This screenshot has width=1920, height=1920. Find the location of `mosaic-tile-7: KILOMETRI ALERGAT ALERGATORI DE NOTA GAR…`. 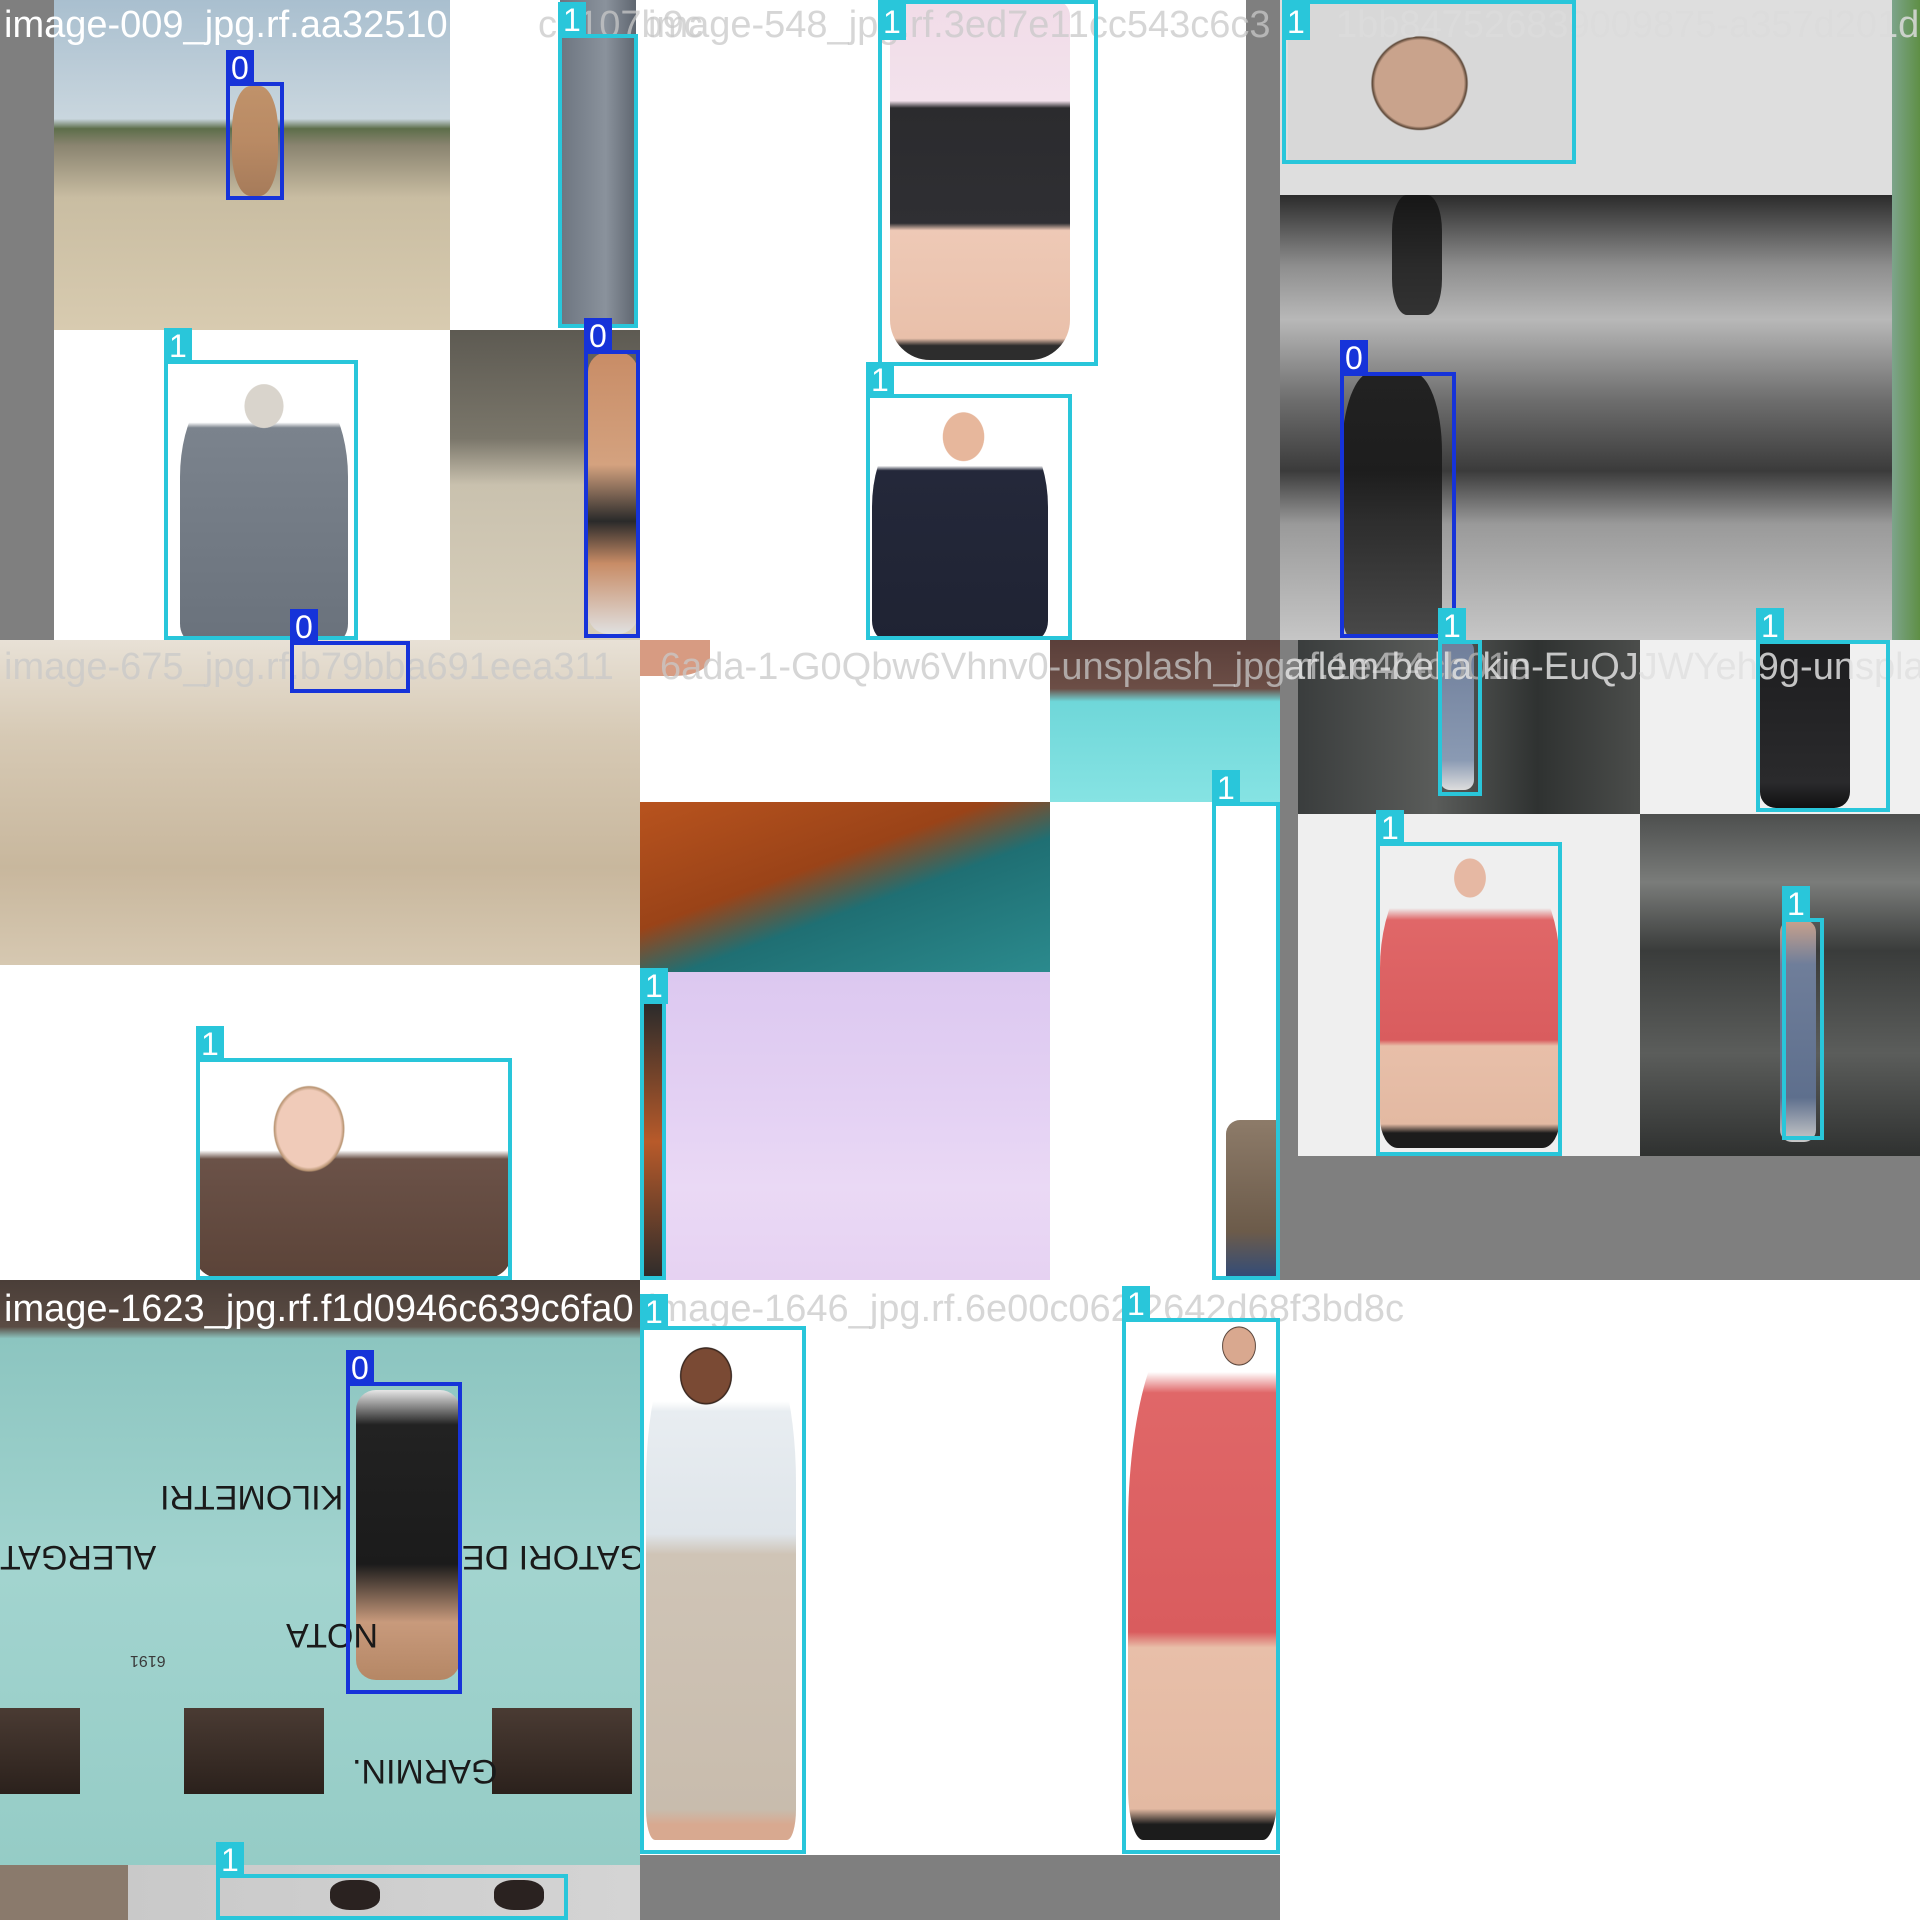

mosaic-tile-7: KILOMETRI ALERGAT ALERGATORI DE NOTA GAR… is located at coordinates (320, 1600).